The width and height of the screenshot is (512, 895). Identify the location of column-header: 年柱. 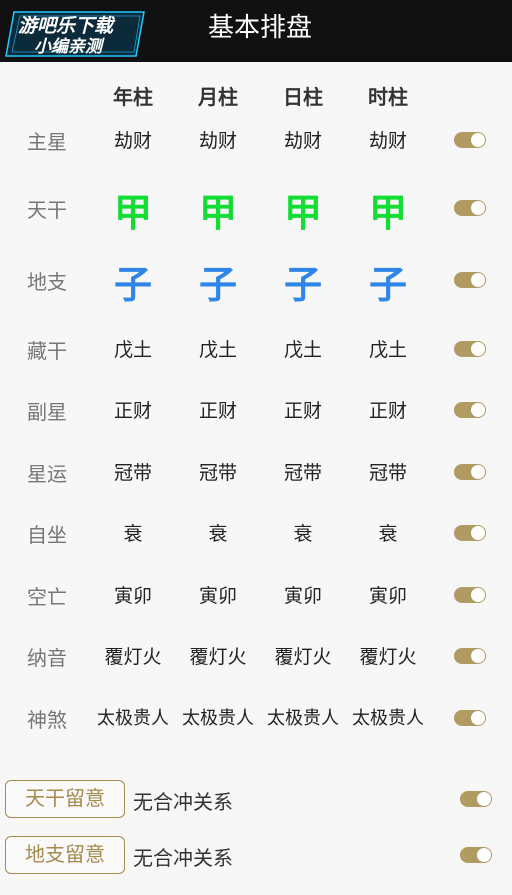
(133, 97).